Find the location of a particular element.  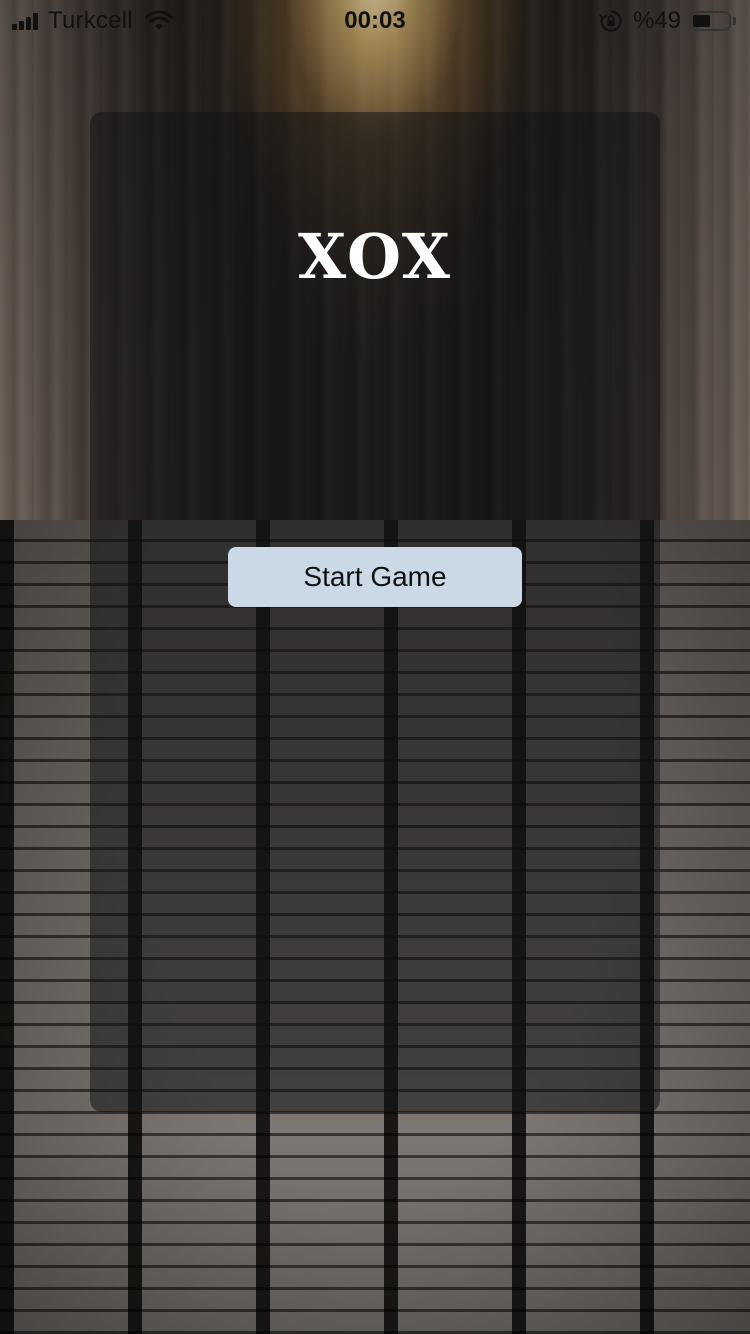

battery-icon is located at coordinates (710, 21).